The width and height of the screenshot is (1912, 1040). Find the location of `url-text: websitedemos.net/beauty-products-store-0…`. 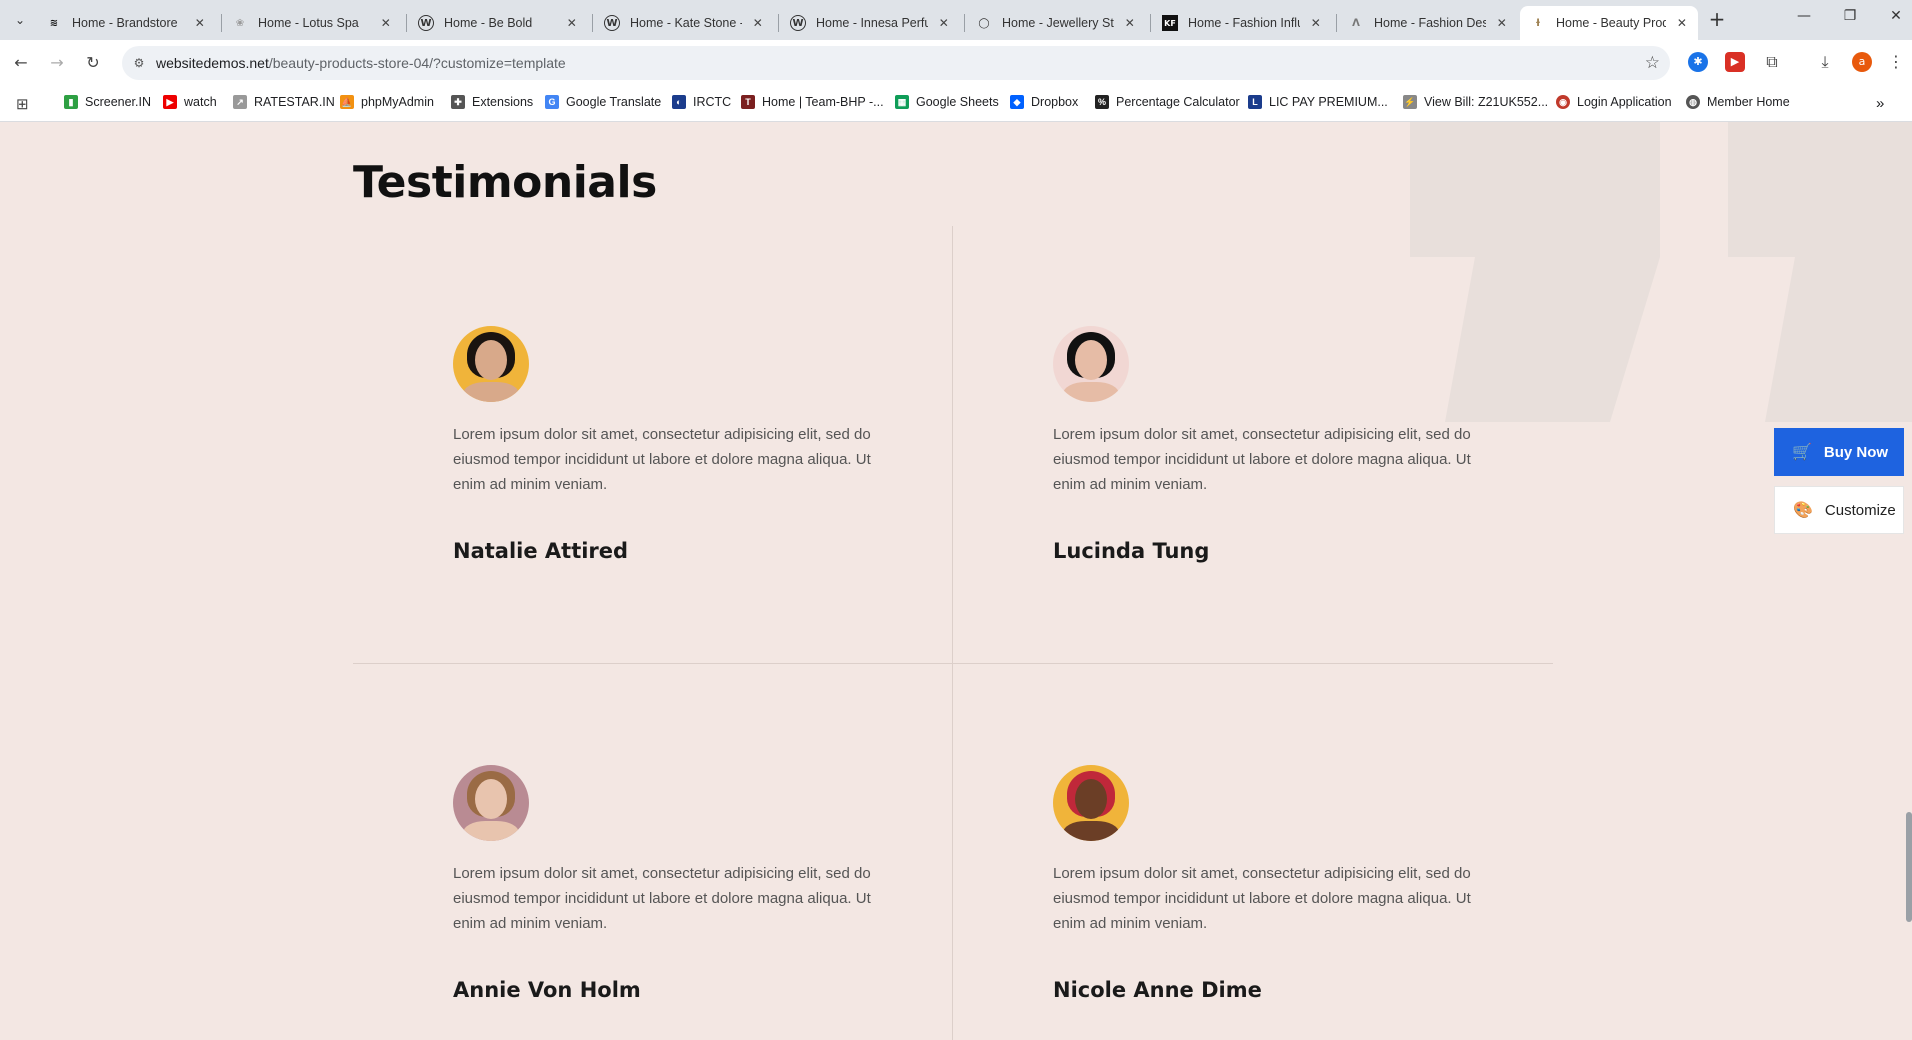

url-text: websitedemos.net/beauty-products-store-0… is located at coordinates (361, 63).